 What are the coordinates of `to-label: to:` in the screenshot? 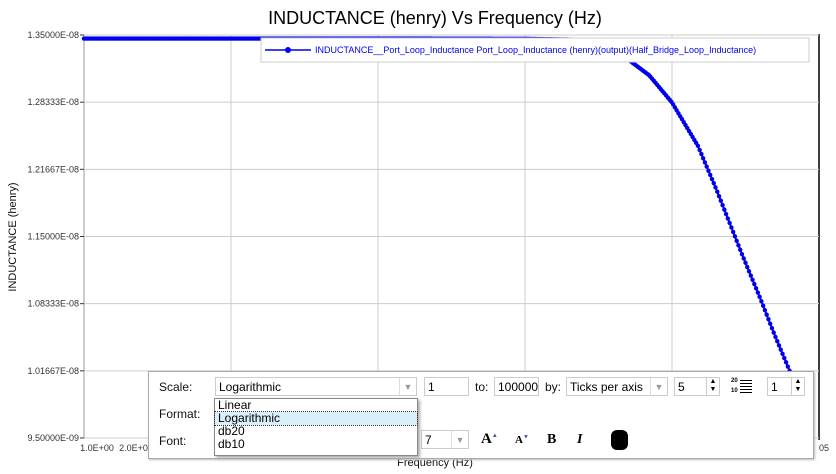 It's located at (482, 387).